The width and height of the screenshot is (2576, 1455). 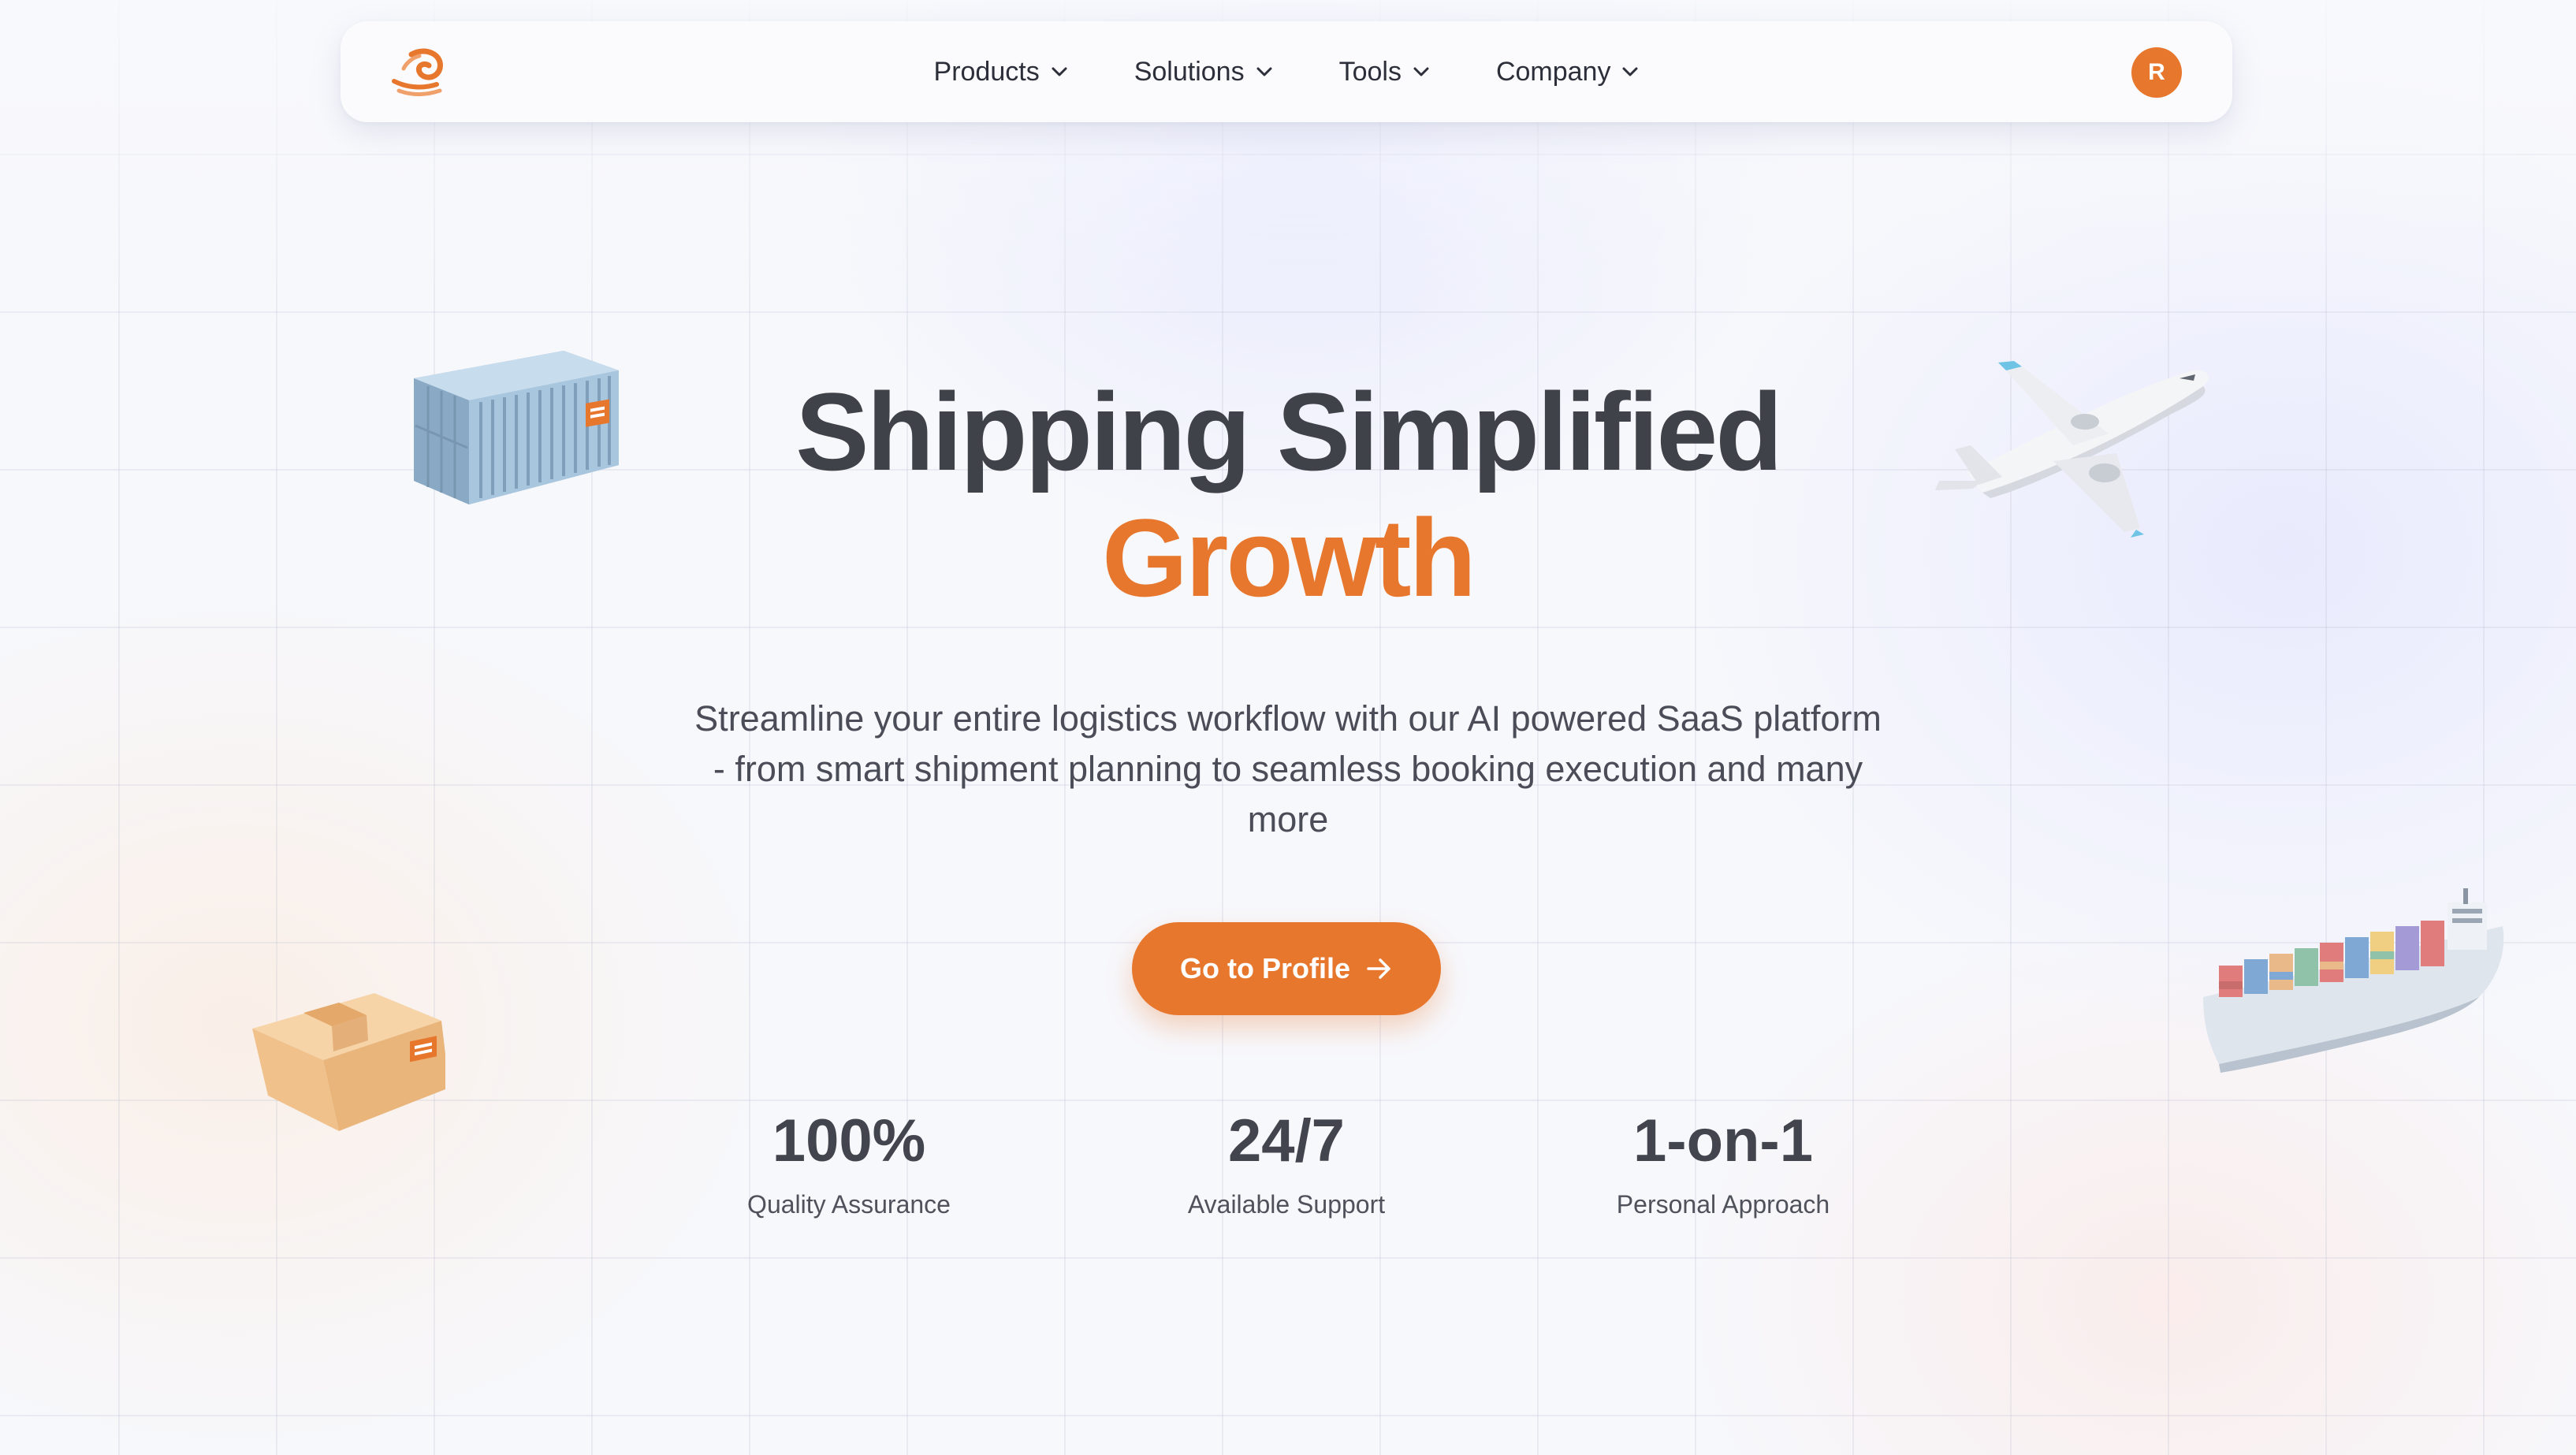 What do you see at coordinates (1370, 71) in the screenshot?
I see `menu-tools-label: Tools` at bounding box center [1370, 71].